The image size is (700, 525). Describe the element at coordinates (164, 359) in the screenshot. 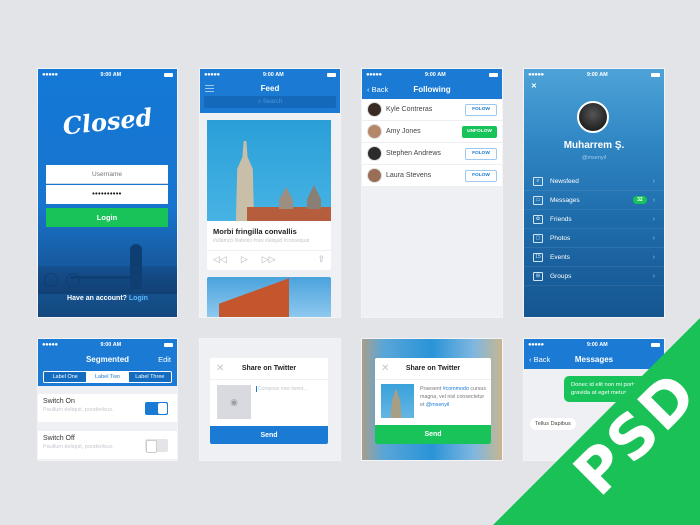

I see `edit-button: Edit` at that location.